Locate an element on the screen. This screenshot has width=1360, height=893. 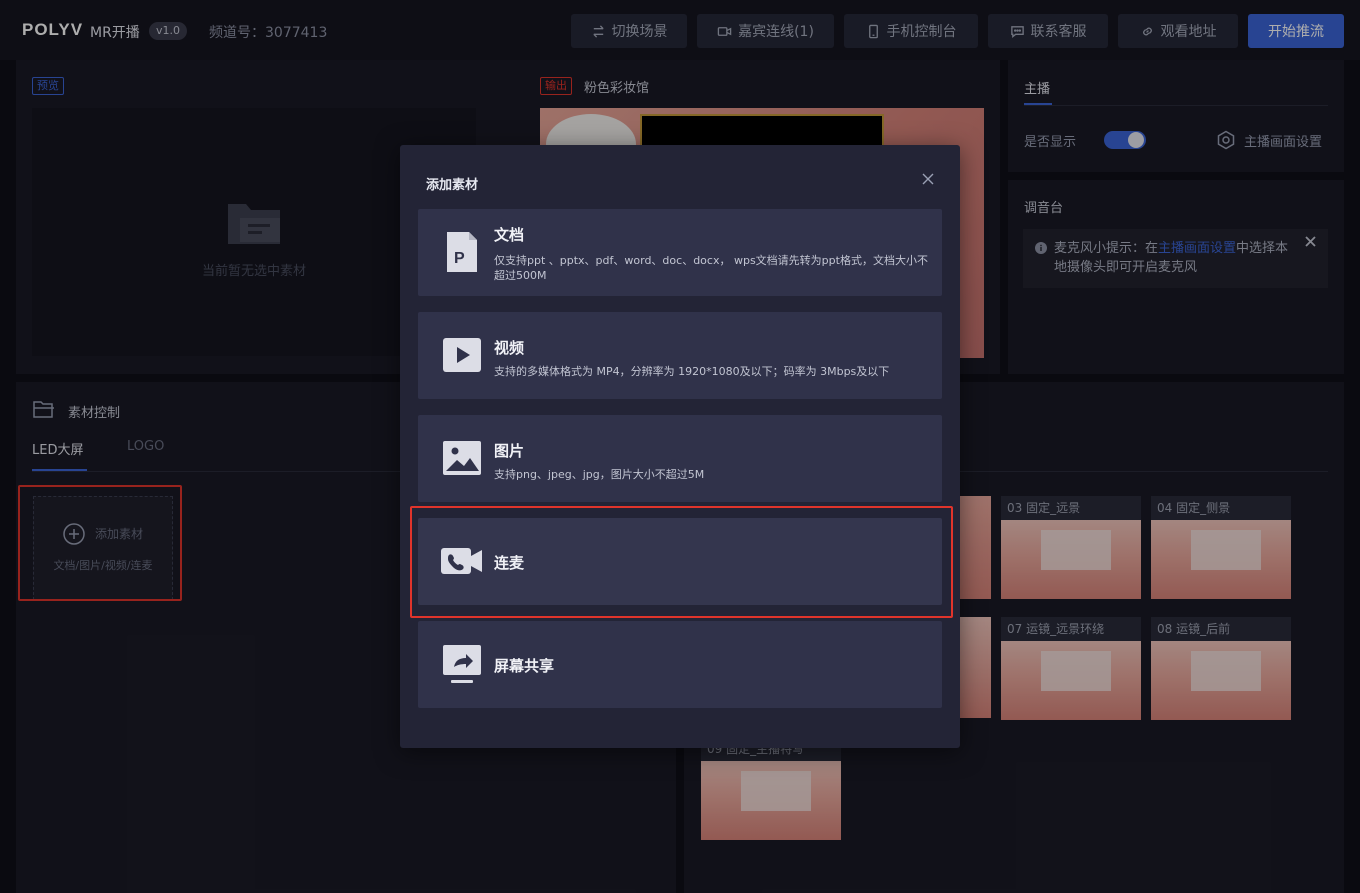
screen-share-icon is located at coordinates (462, 664).